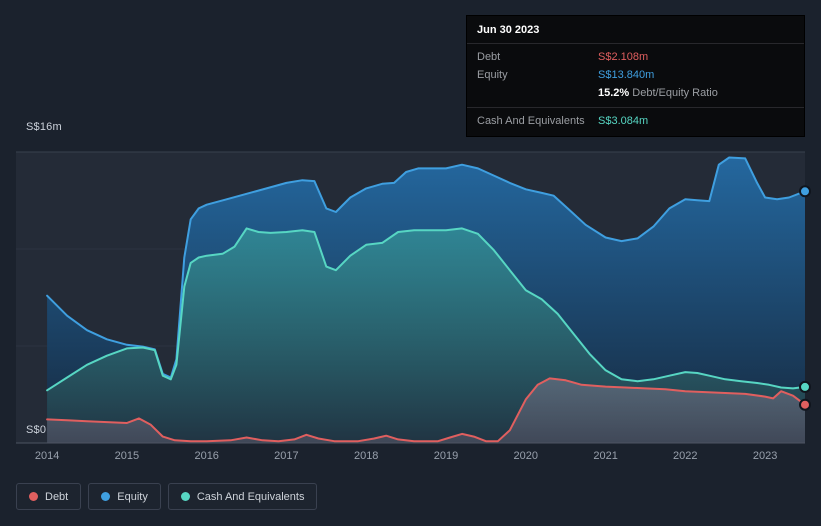 This screenshot has width=821, height=526. Describe the element at coordinates (805, 404) in the screenshot. I see `endpoint-debt` at that location.